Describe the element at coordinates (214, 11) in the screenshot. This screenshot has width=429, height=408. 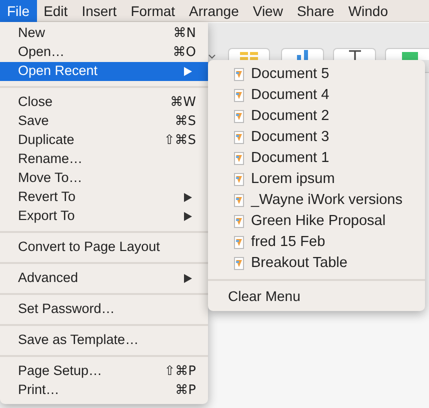
I see `menu-bar-item: Arrange` at that location.